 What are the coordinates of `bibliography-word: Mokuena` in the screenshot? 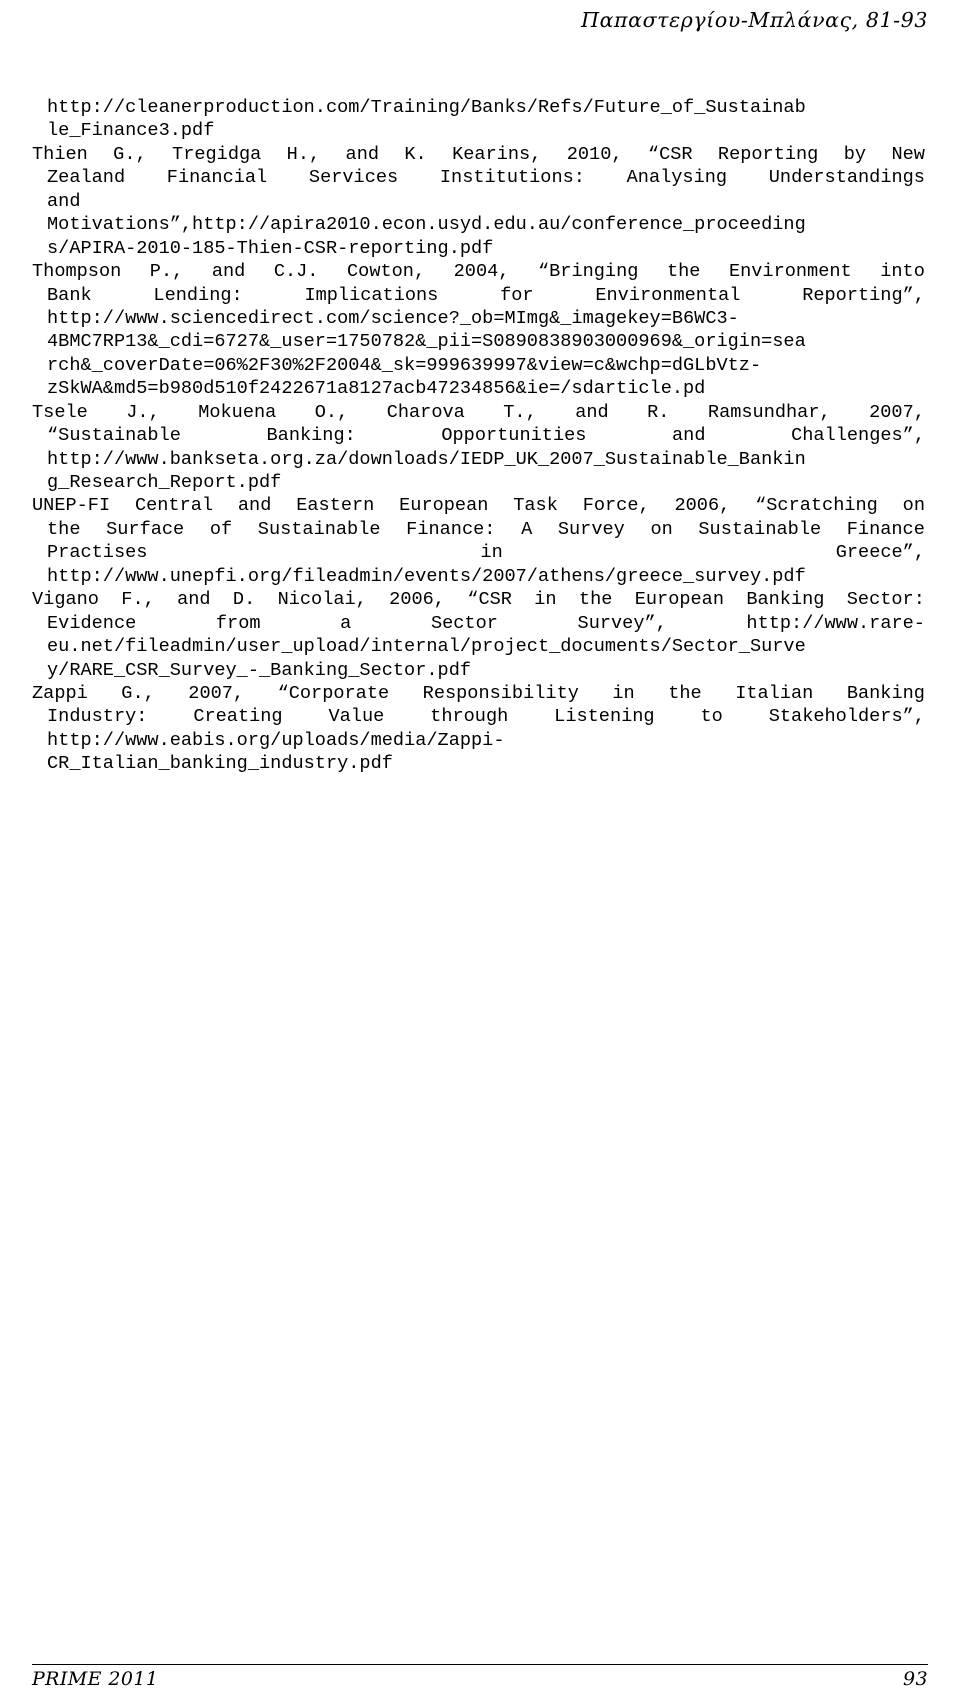 It's located at (237, 412).